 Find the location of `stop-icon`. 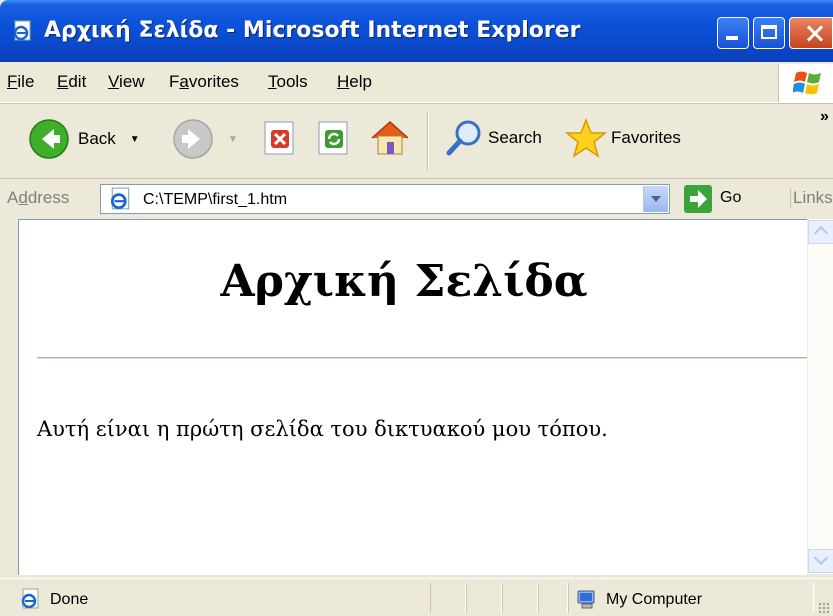

stop-icon is located at coordinates (280, 138).